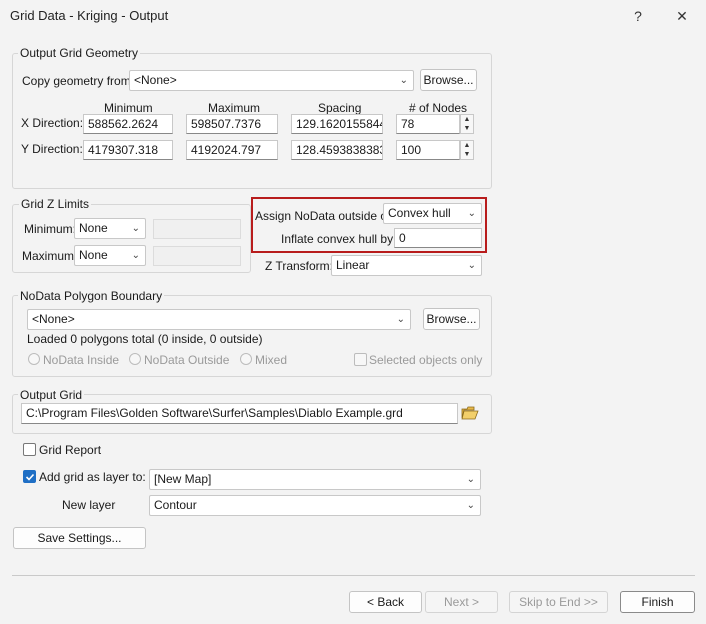 This screenshot has height=624, width=706. Describe the element at coordinates (428, 124) in the screenshot. I see `x-nodes-input: 78` at that location.